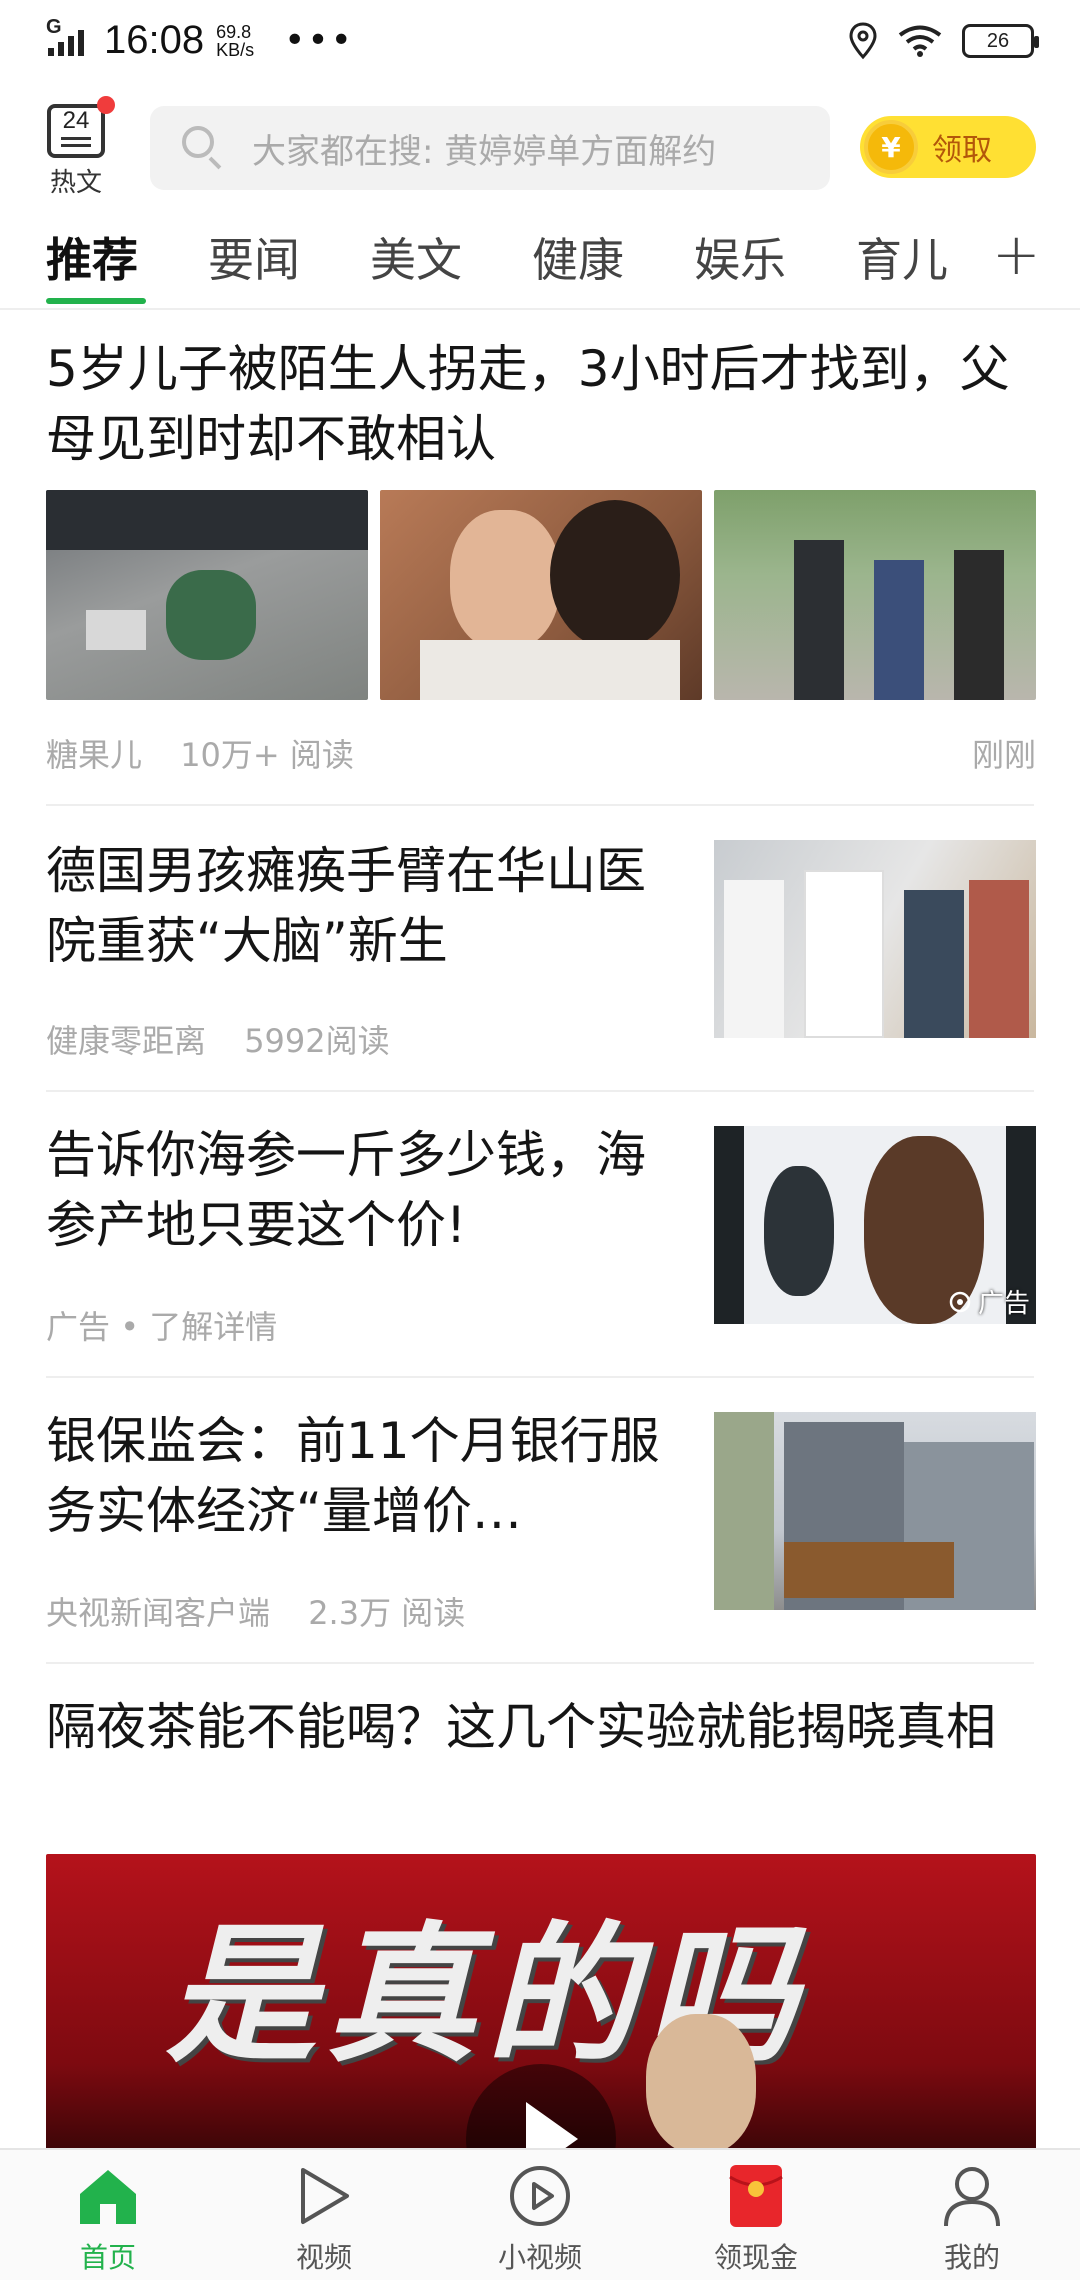  I want to click on article-title: 5岁儿子被陌生人拐走，3小时后才找到，父母见到时却不敢相认, so click(528, 404).